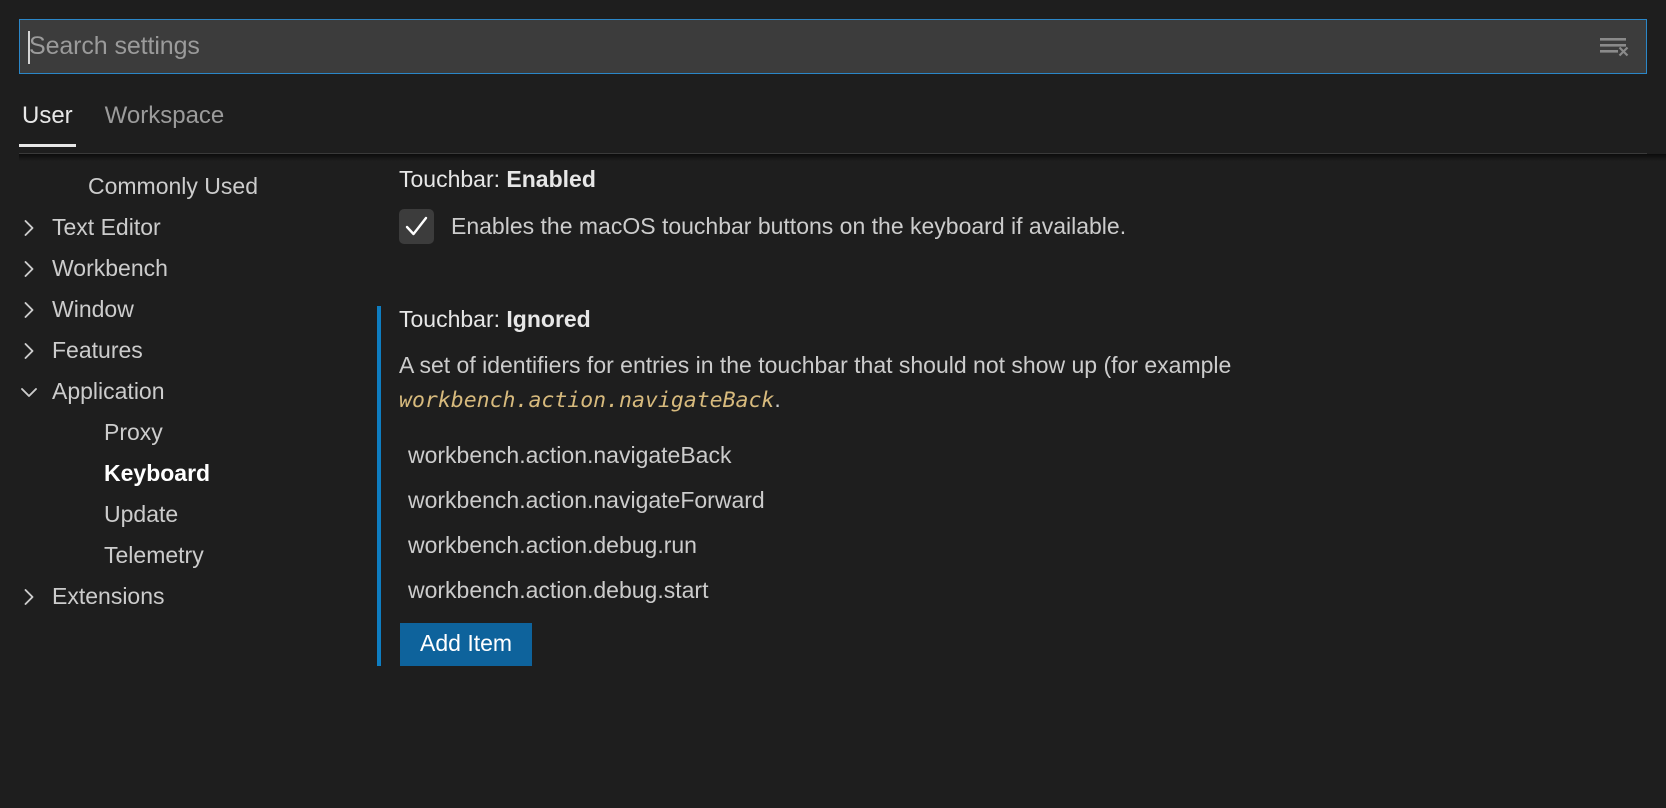 The image size is (1666, 808). Describe the element at coordinates (114, 46) in the screenshot. I see `search-input: Search settings` at that location.